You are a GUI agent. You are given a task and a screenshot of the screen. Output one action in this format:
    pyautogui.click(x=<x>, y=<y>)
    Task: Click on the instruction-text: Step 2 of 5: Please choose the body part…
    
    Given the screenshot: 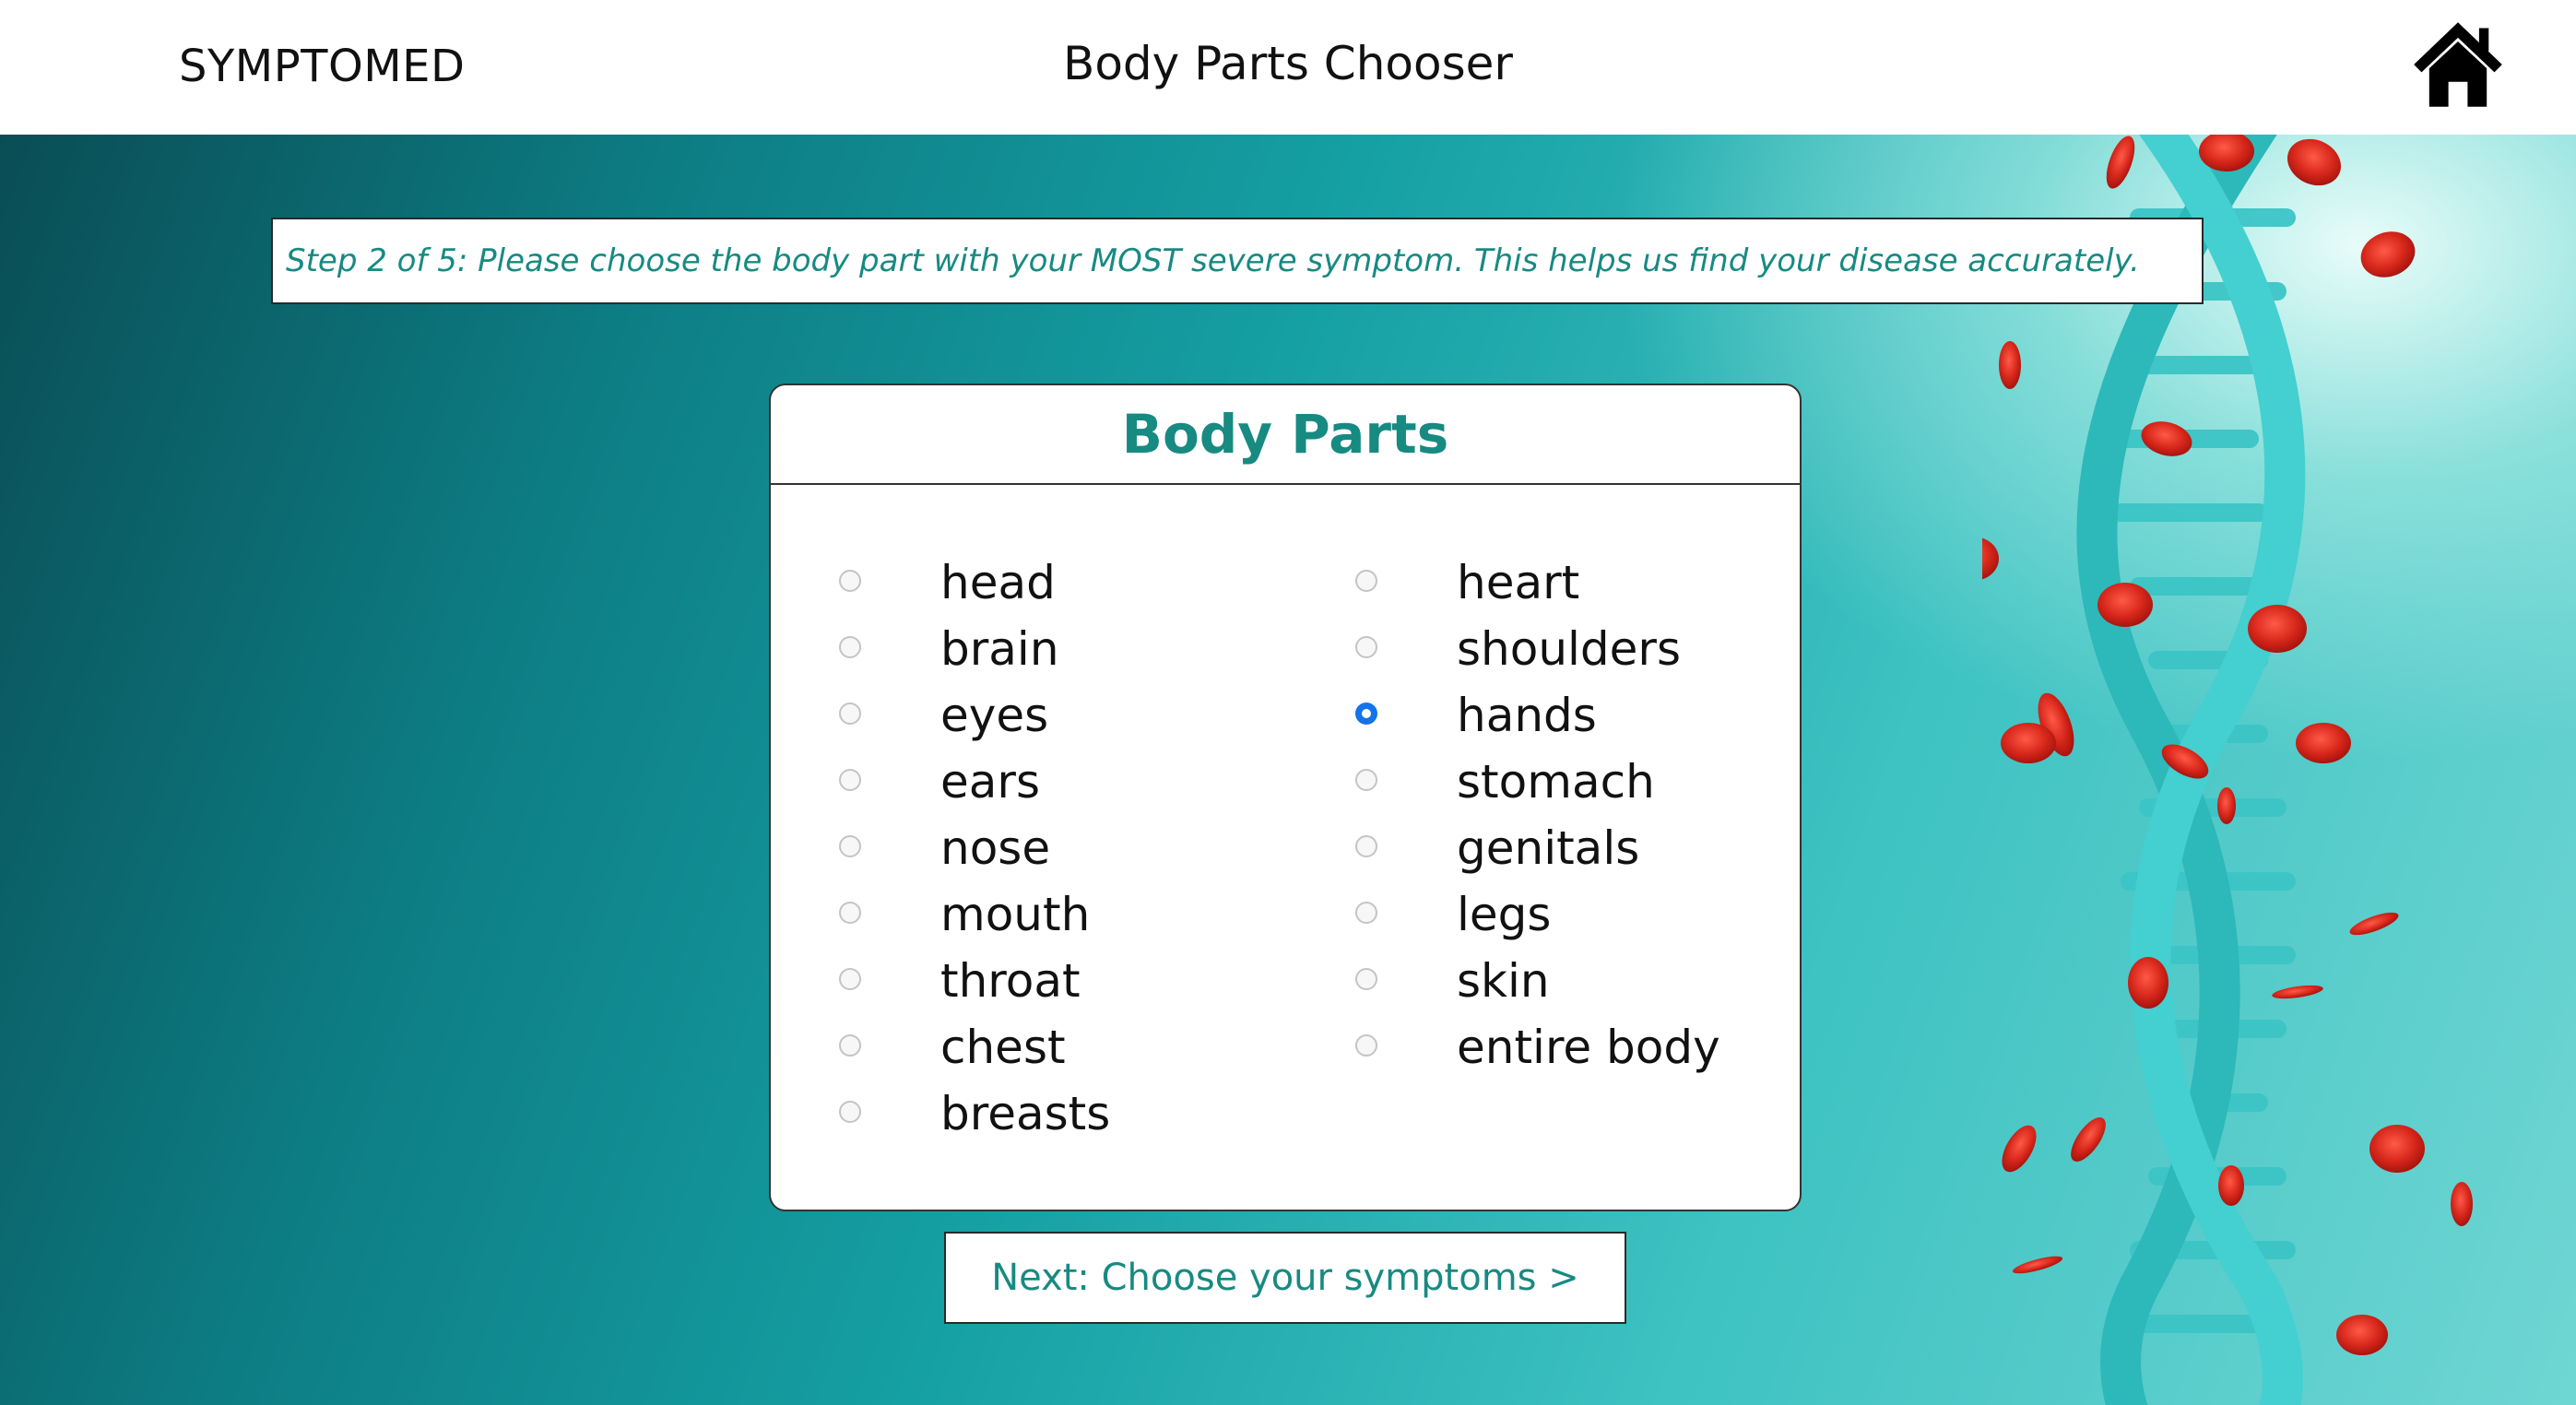 What is the action you would take?
    pyautogui.click(x=1213, y=260)
    